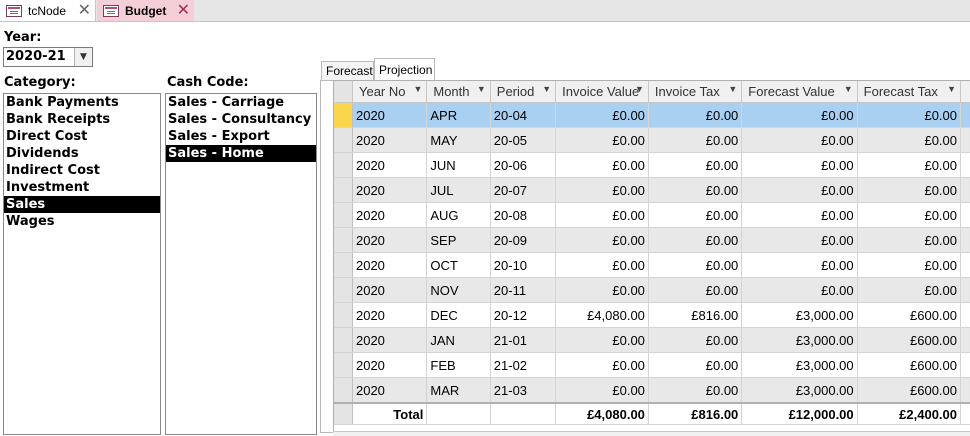 This screenshot has height=436, width=970. I want to click on table-row: 2020 JUN 20-06 £0.00 £0.00 £0.00 £0.00, so click(652, 165).